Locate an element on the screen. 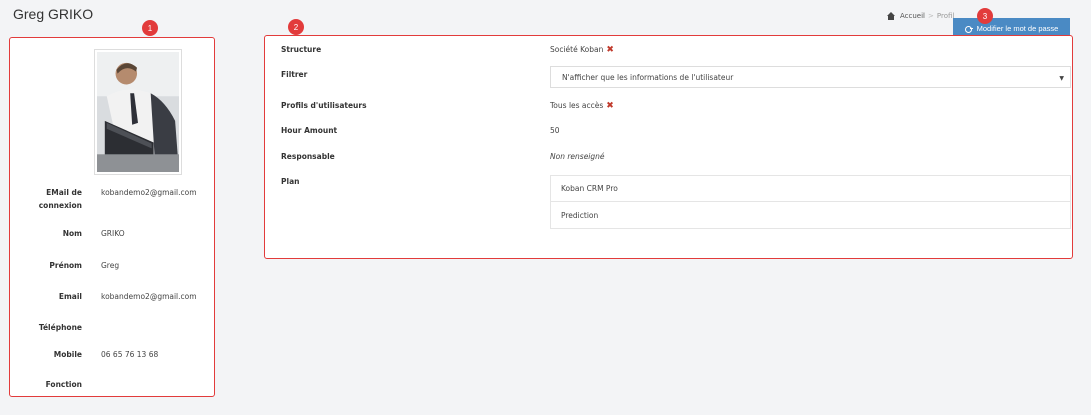 The height and width of the screenshot is (415, 1091). value-prenom: Greg is located at coordinates (110, 265).